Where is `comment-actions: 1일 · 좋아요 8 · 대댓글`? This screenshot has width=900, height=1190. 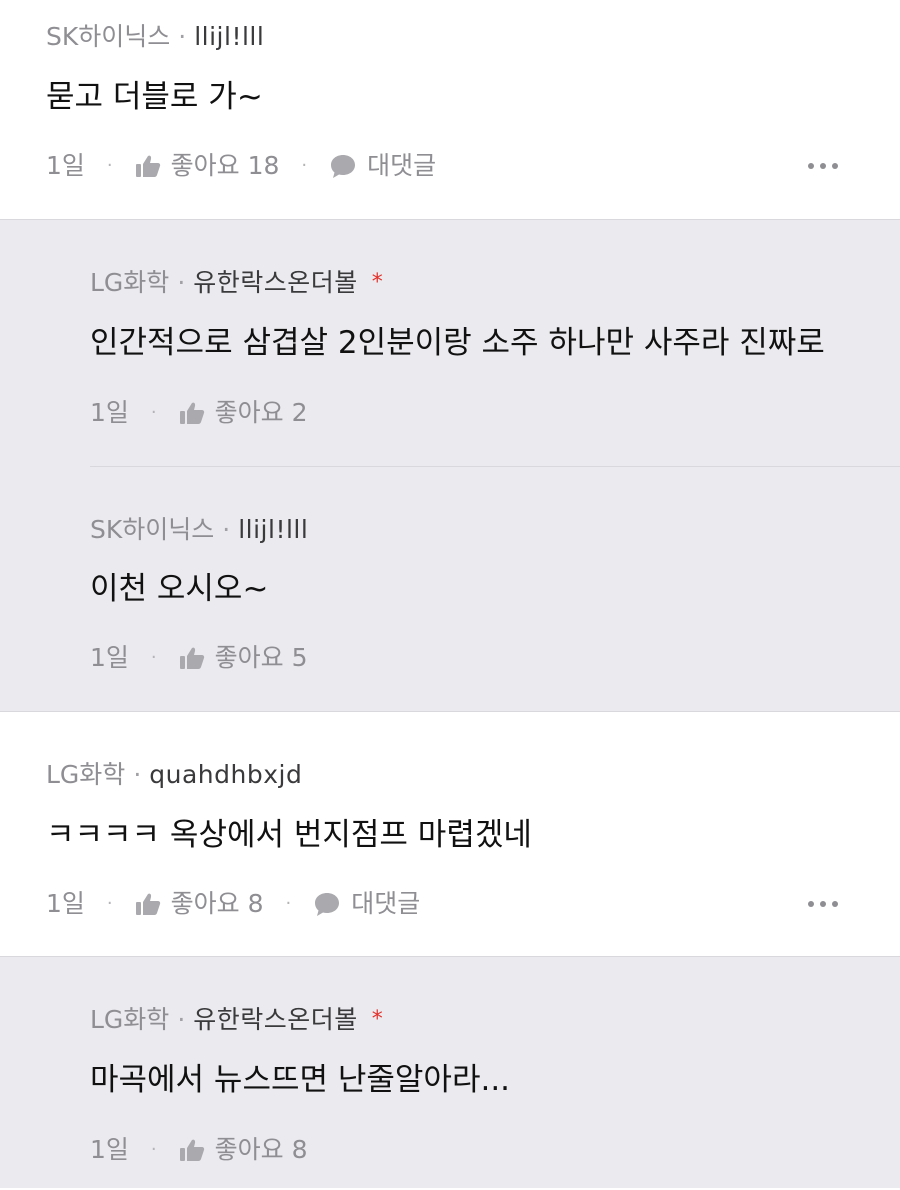
comment-actions: 1일 · 좋아요 8 · 대댓글 is located at coordinates (233, 904).